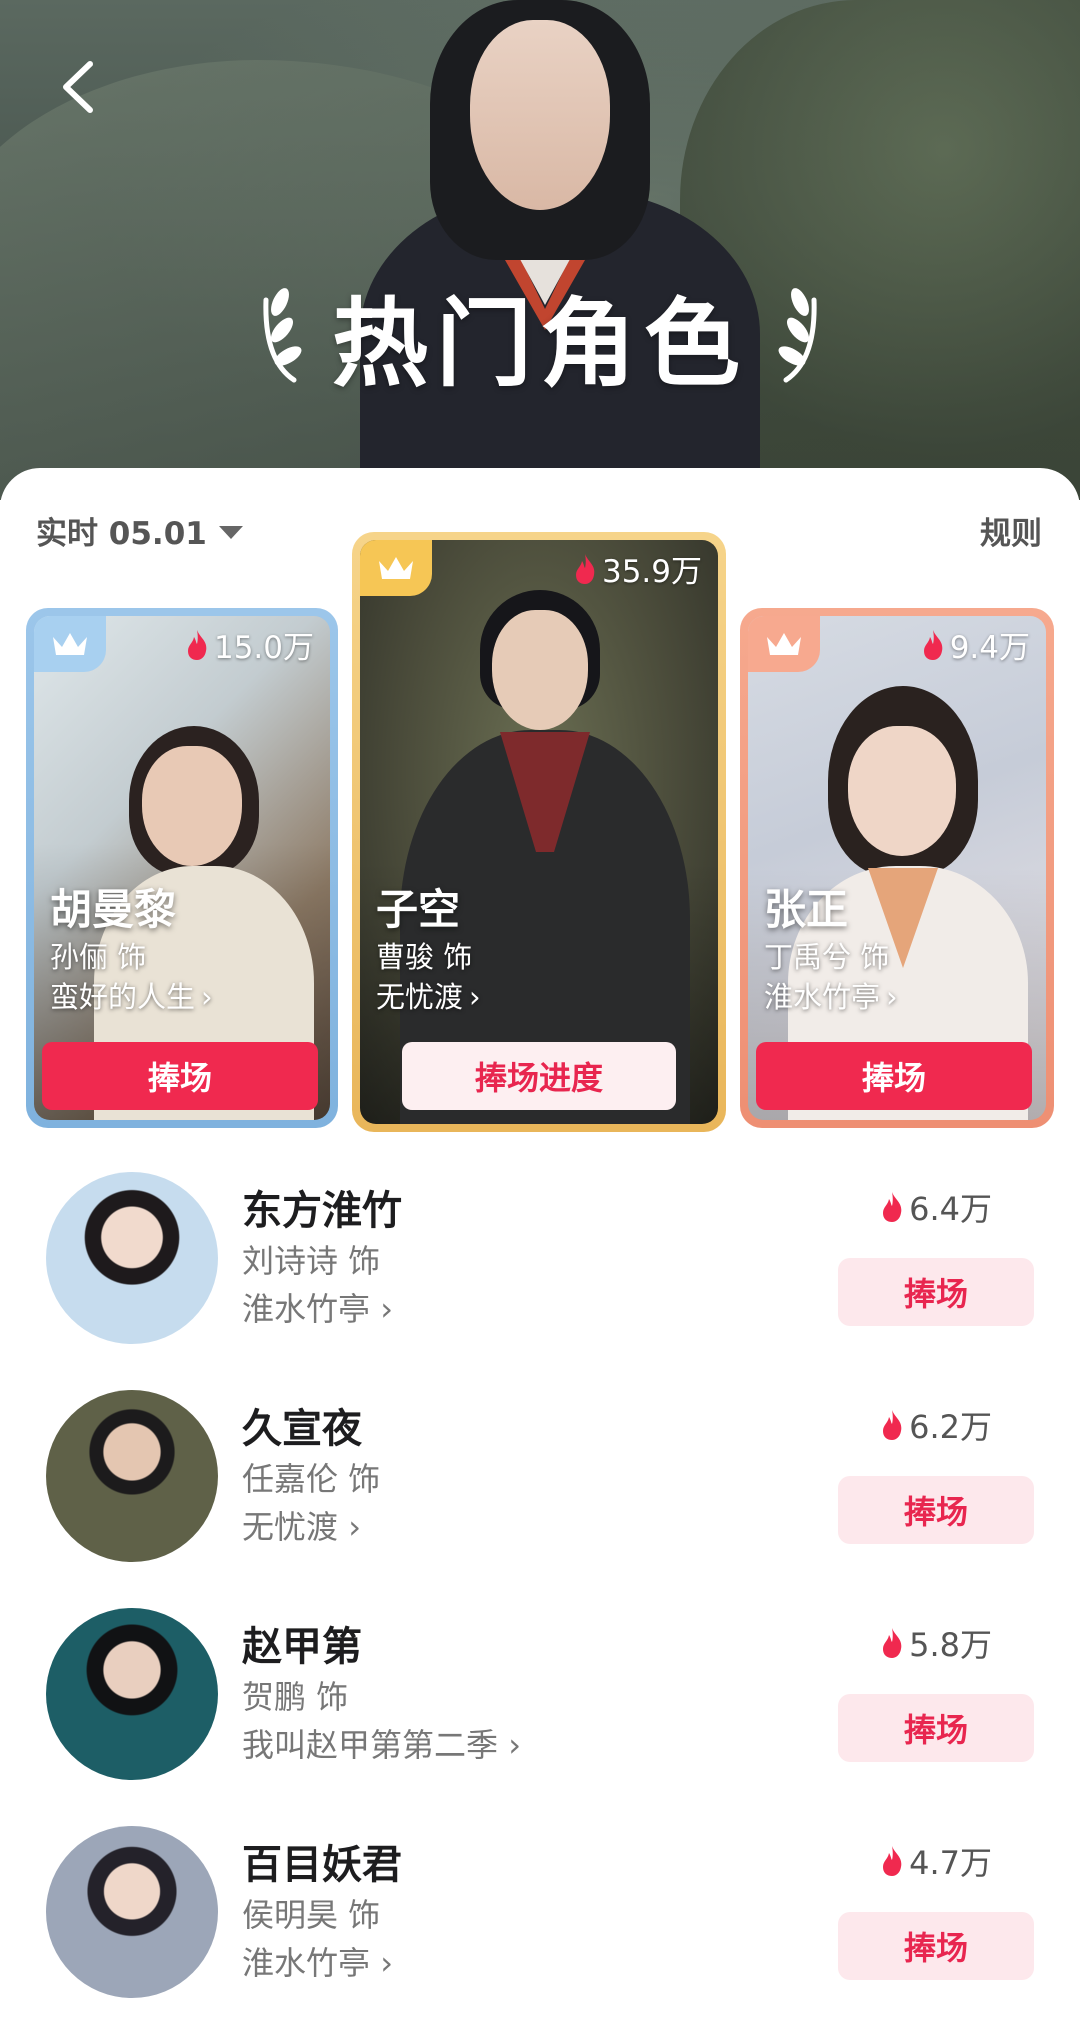 Image resolution: width=1080 pixels, height=2026 pixels. I want to click on heat-value: 4.7万, so click(950, 1863).